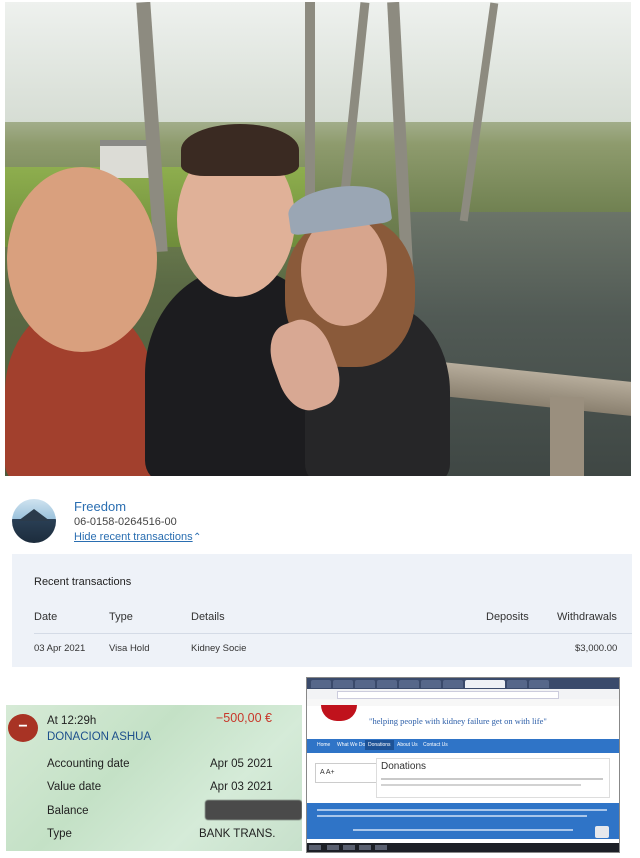 The image size is (640, 858). Describe the element at coordinates (339, 713) in the screenshot. I see `kidney-logo` at that location.